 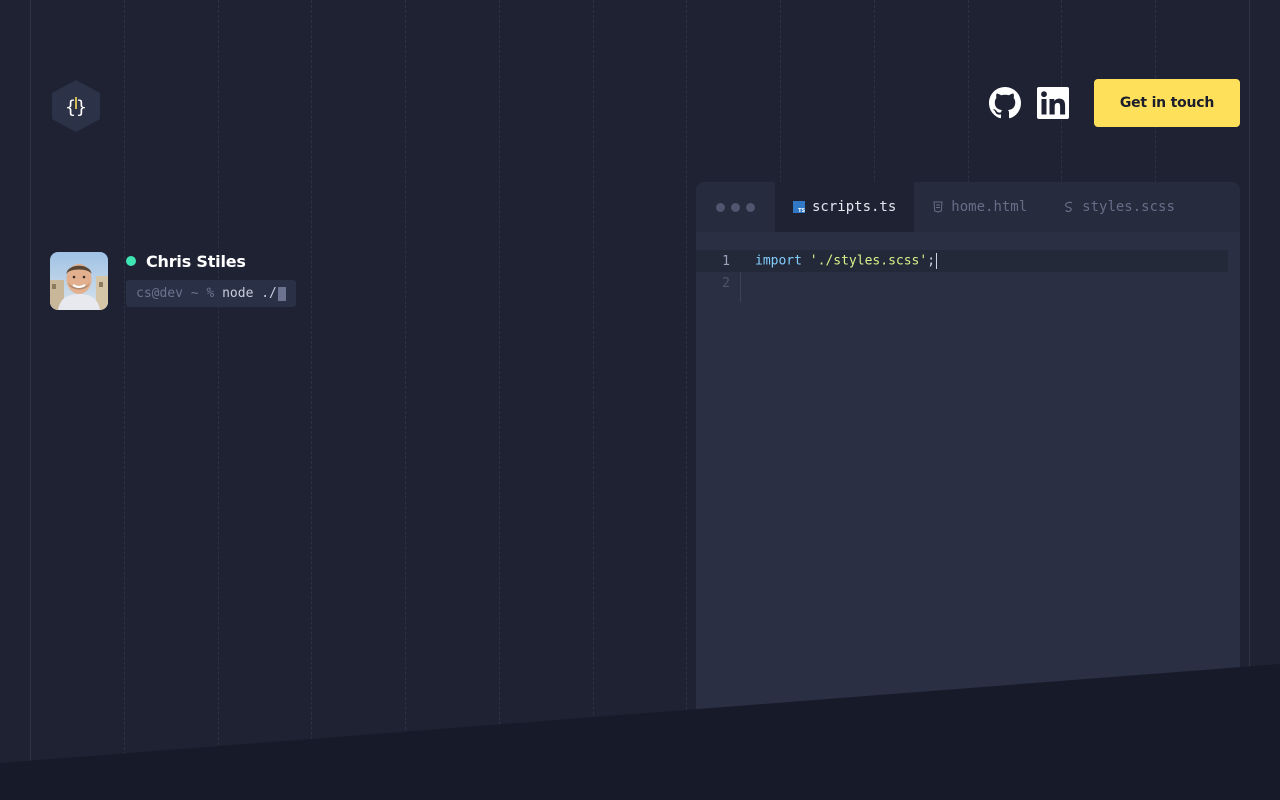 I want to click on get-in-touch-button: Get in touch, so click(x=1167, y=103).